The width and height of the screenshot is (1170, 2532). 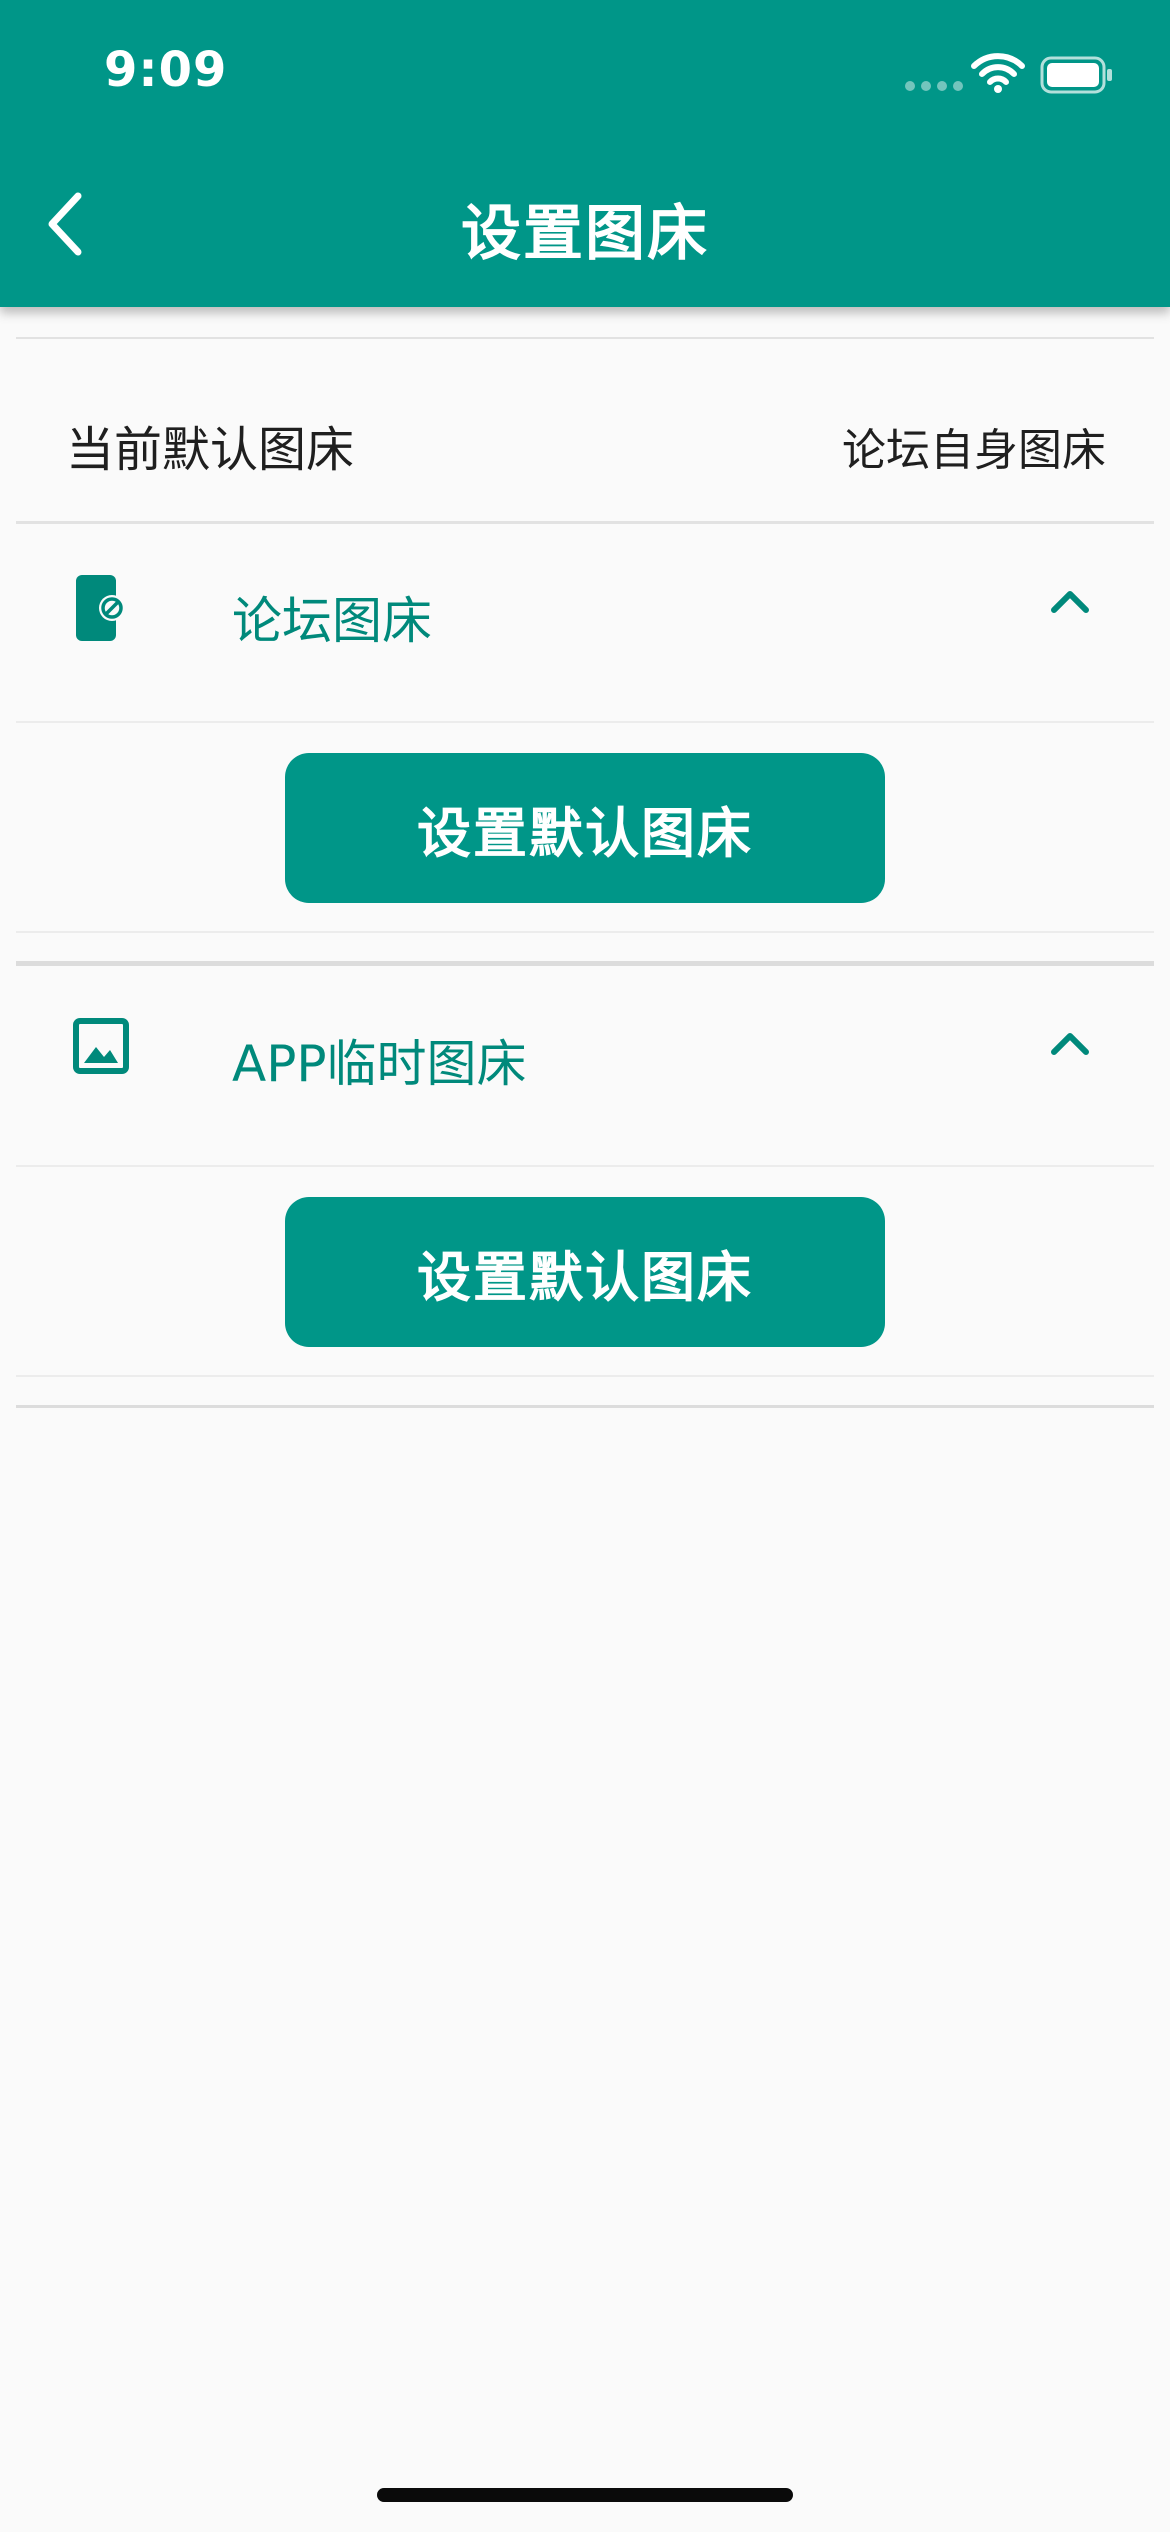 What do you see at coordinates (166, 70) in the screenshot?
I see `status-time: 9:09` at bounding box center [166, 70].